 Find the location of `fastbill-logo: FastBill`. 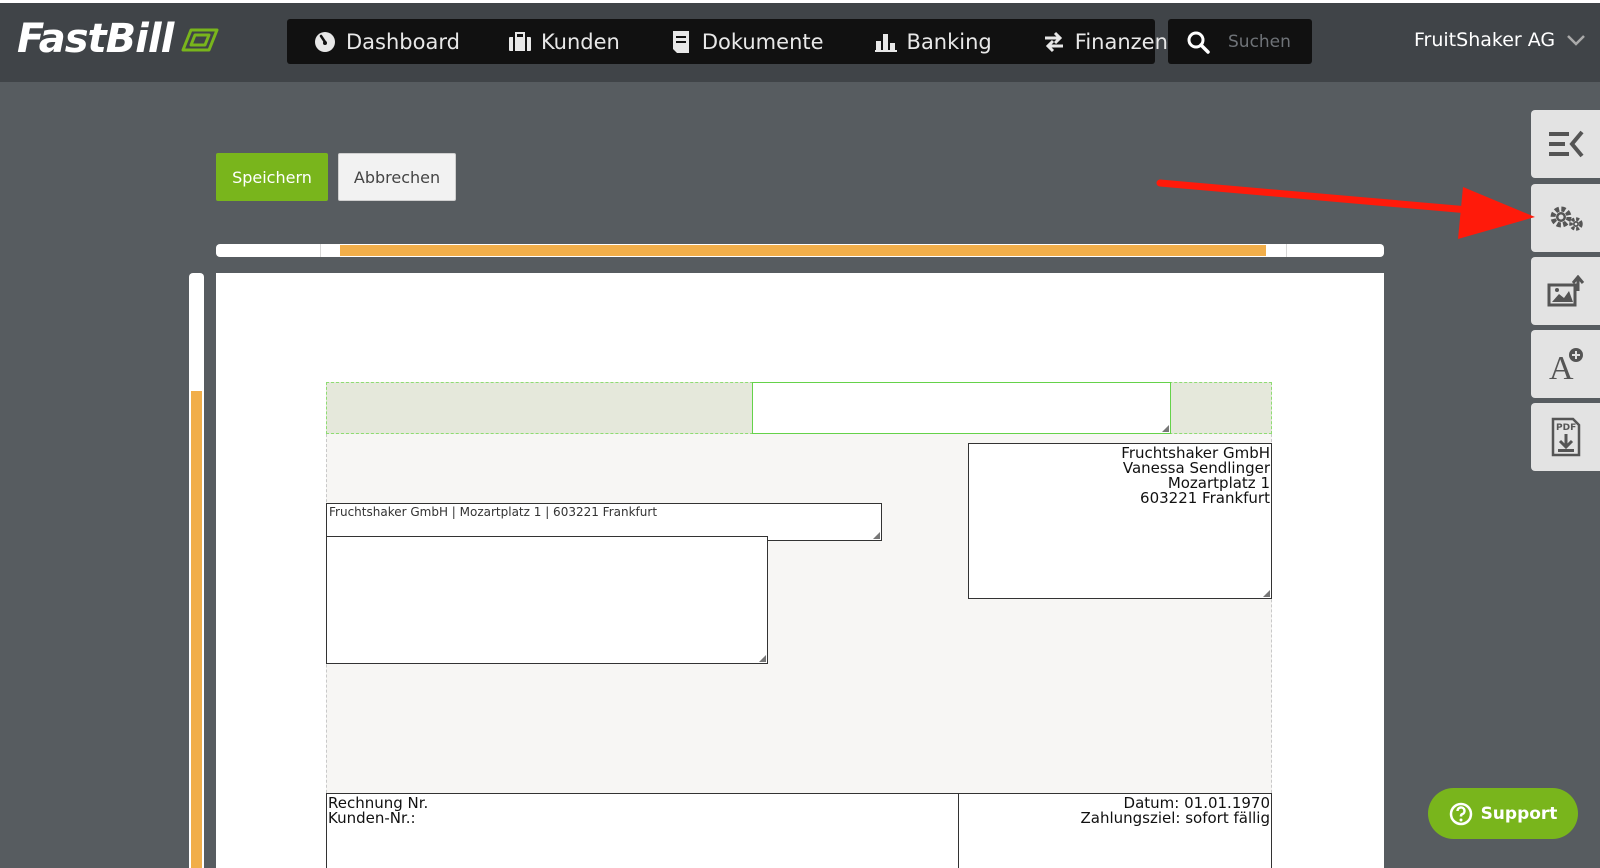

fastbill-logo: FastBill is located at coordinates (119, 39).